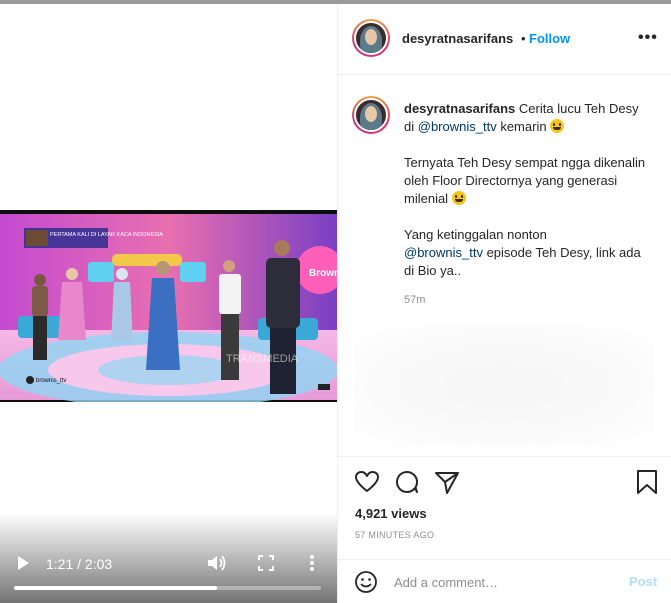 Image resolution: width=671 pixels, height=603 pixels. I want to click on fullscreen-button, so click(266, 563).